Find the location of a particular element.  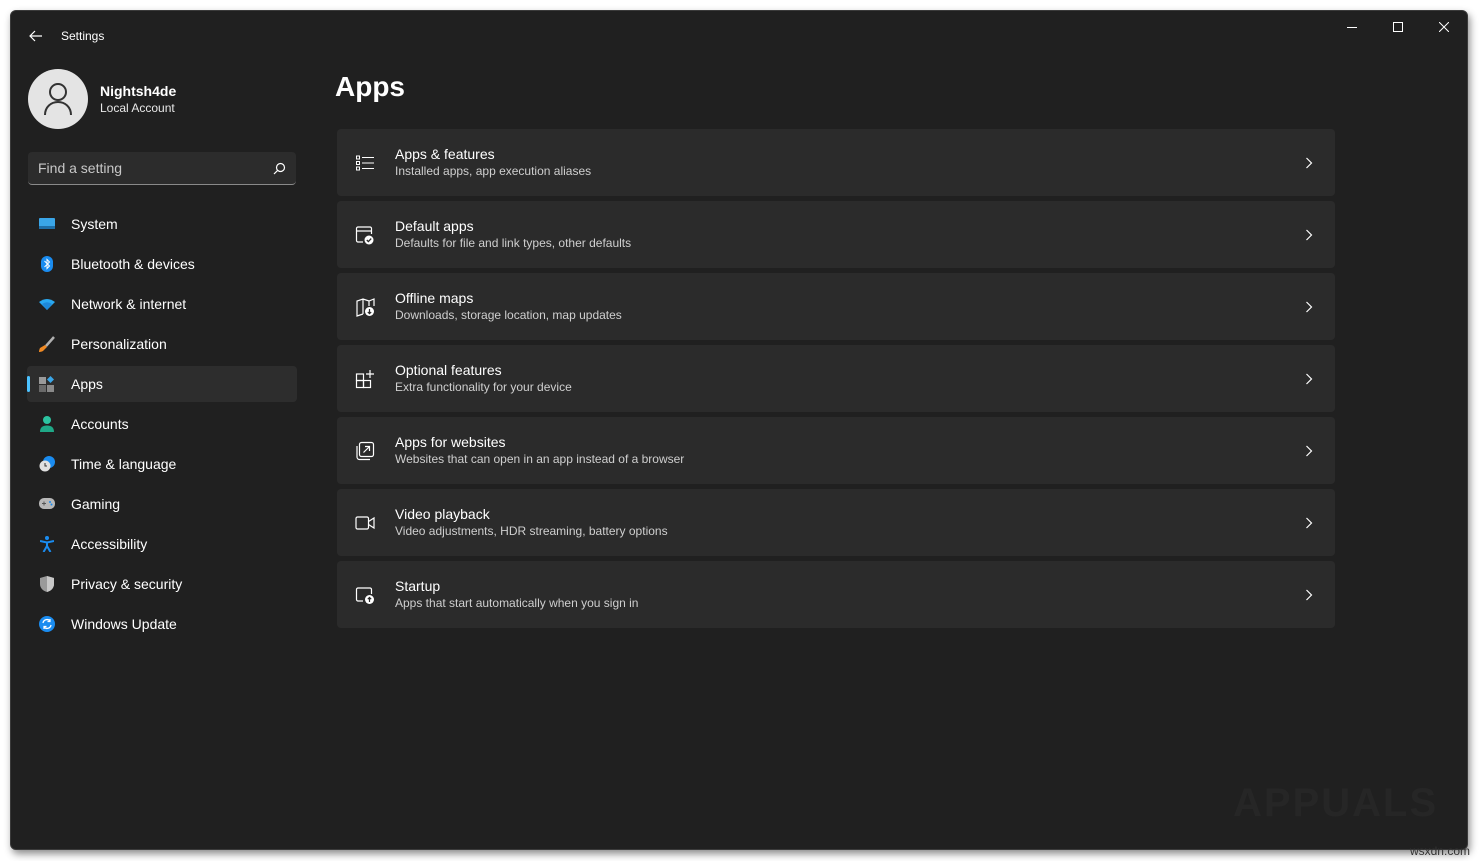

person-icon is located at coordinates (47, 424).